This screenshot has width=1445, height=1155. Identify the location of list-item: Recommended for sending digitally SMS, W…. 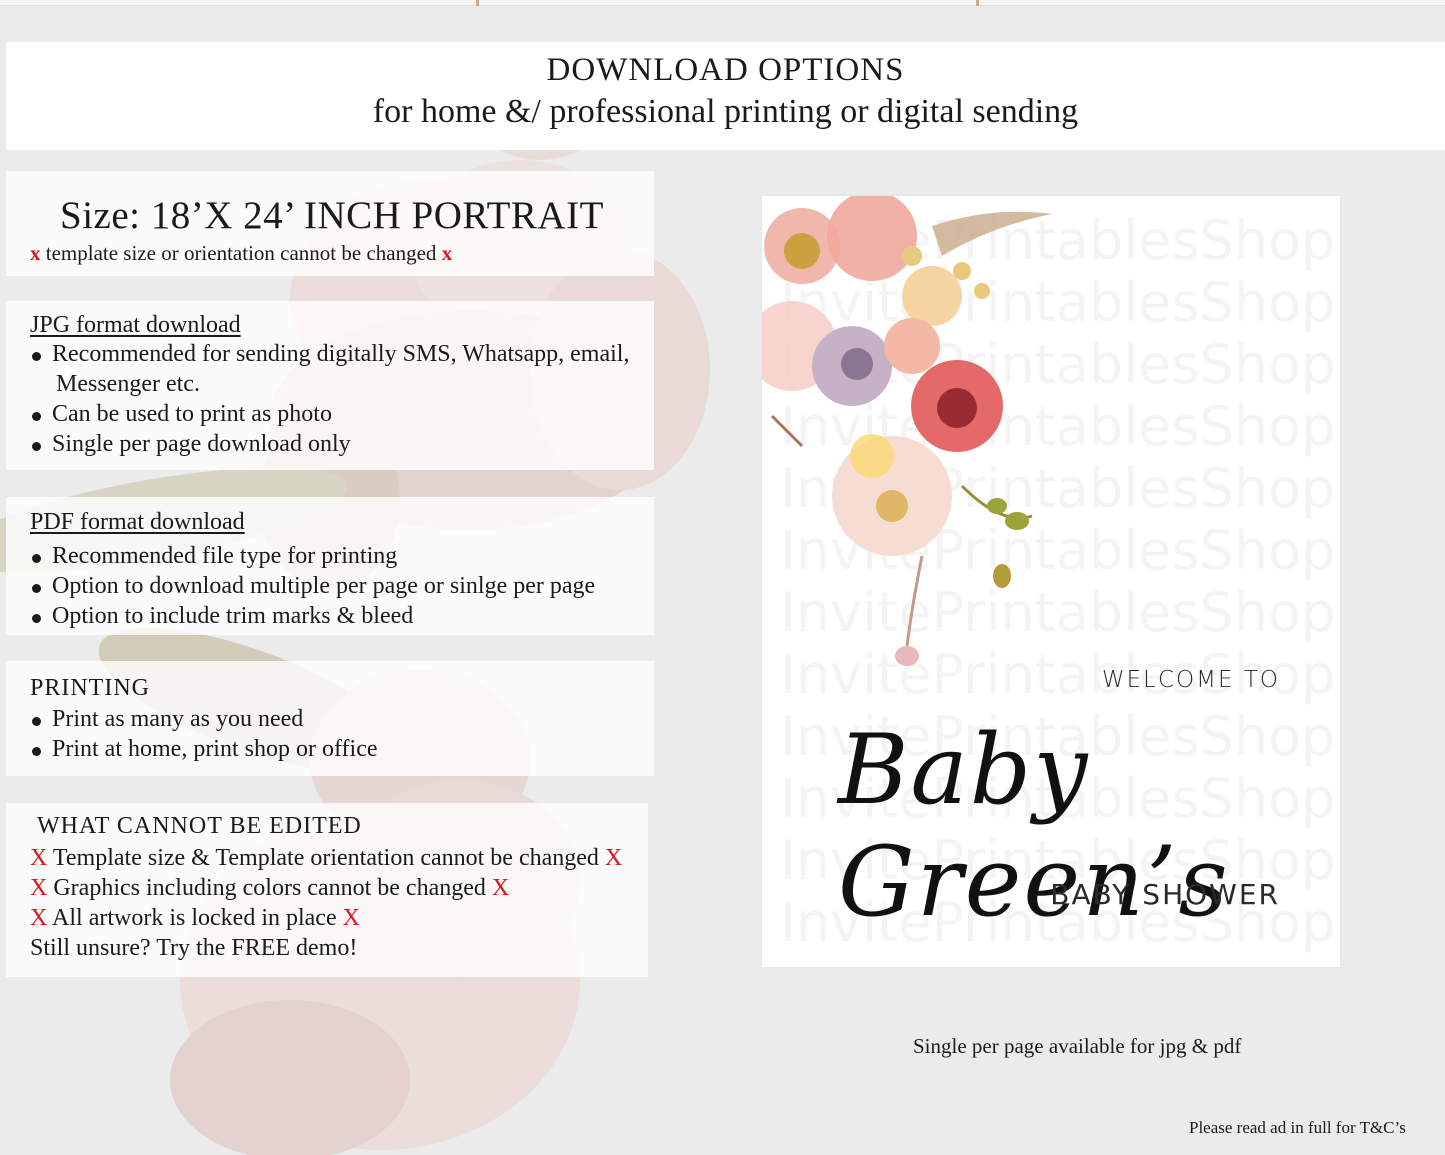
(329, 354).